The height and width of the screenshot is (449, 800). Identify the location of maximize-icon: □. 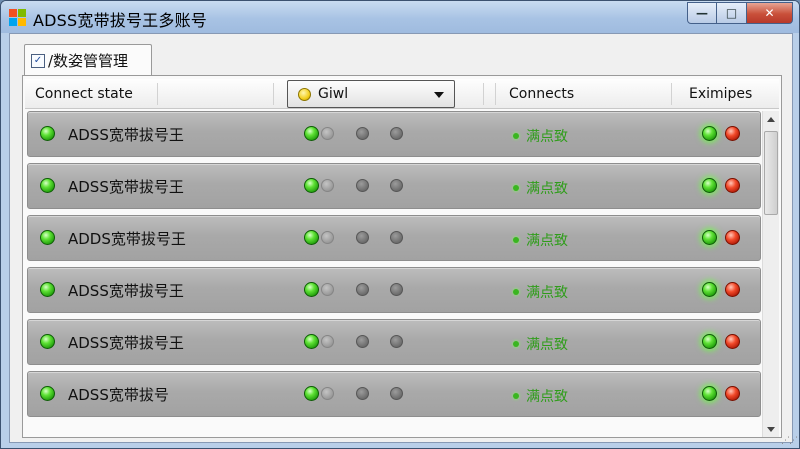
(731, 13).